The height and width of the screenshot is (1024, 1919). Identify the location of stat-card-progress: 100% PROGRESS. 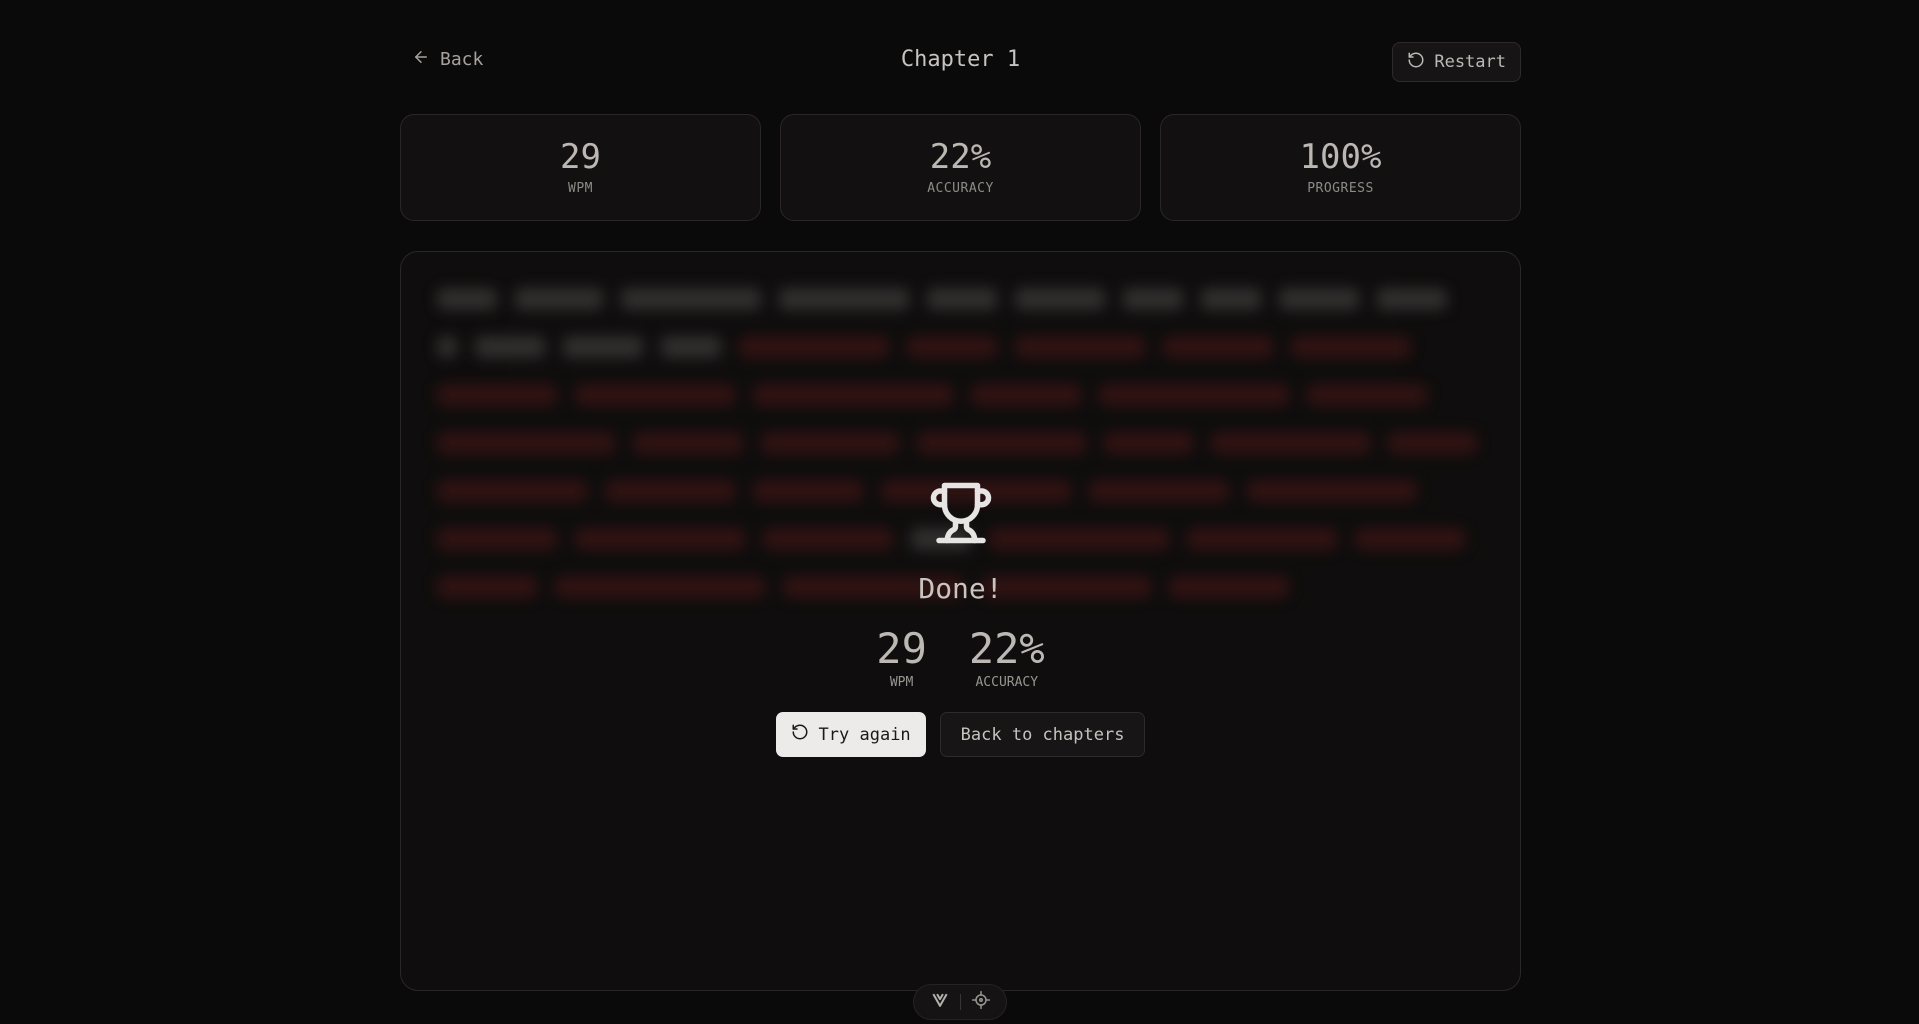
(1340, 167).